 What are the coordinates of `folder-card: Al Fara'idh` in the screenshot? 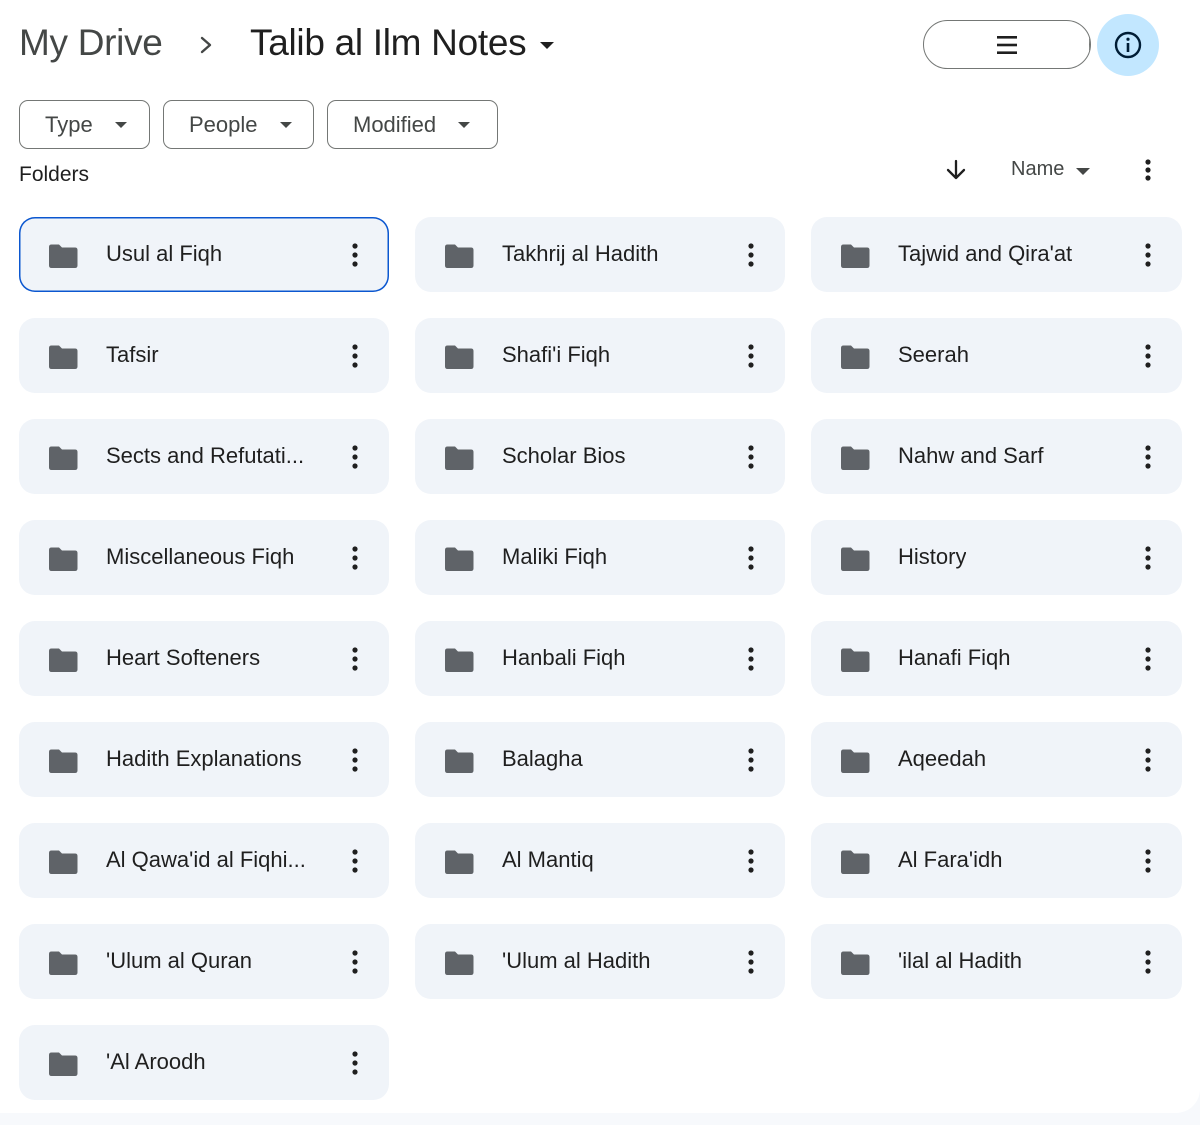 It's located at (996, 860).